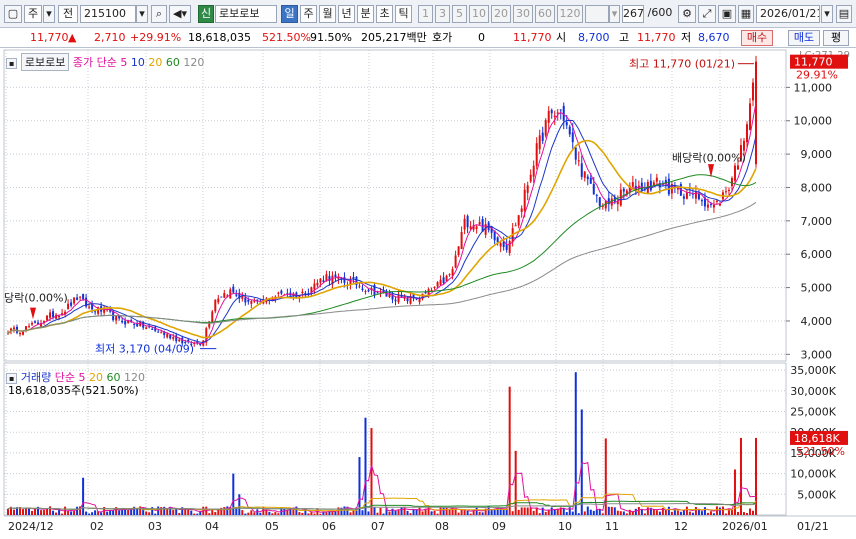  What do you see at coordinates (545, 14) in the screenshot?
I see `interval-60: 60` at bounding box center [545, 14].